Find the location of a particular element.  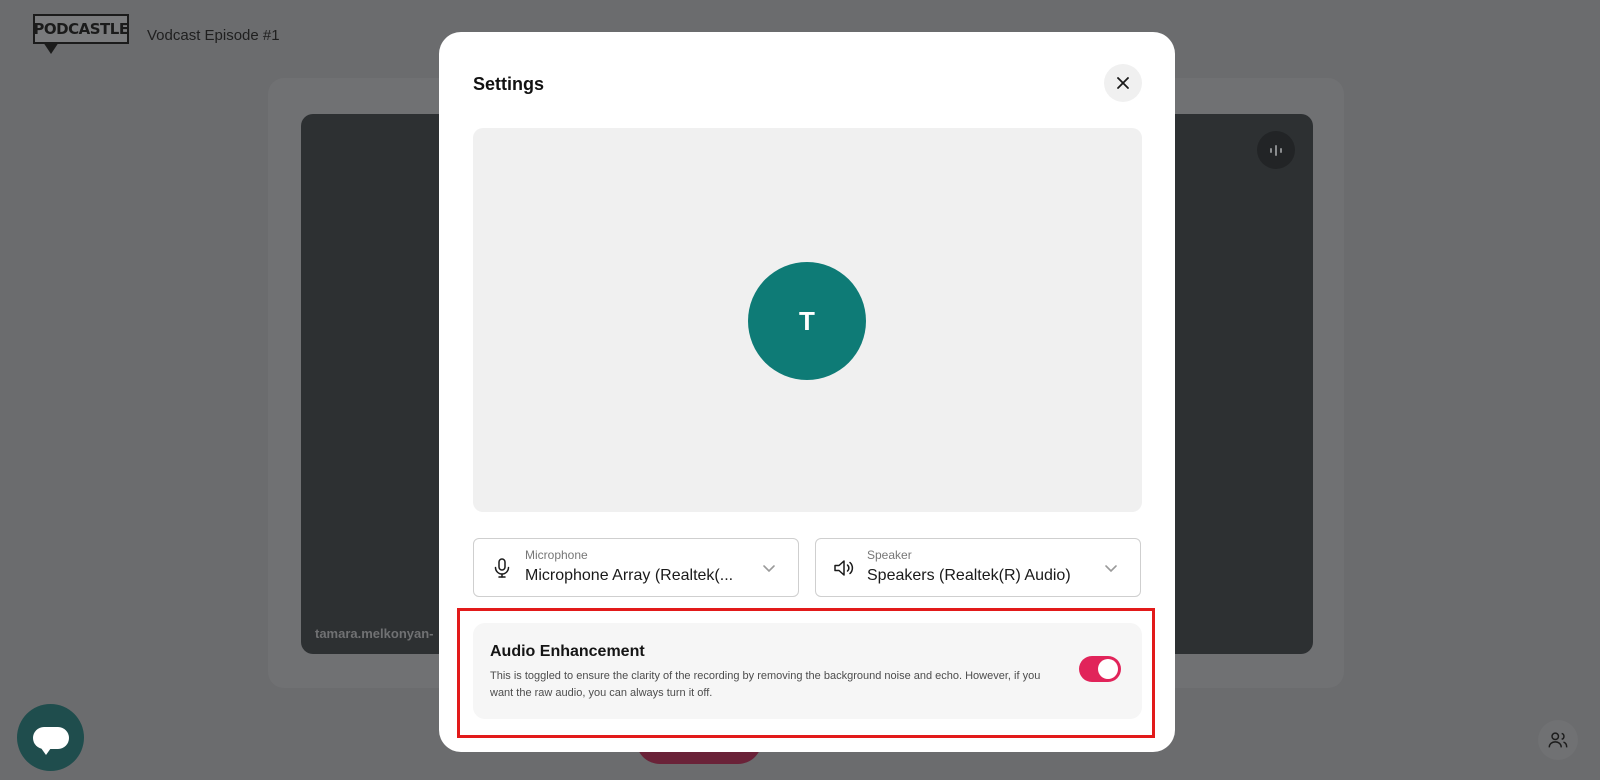

participants-button is located at coordinates (1558, 740).